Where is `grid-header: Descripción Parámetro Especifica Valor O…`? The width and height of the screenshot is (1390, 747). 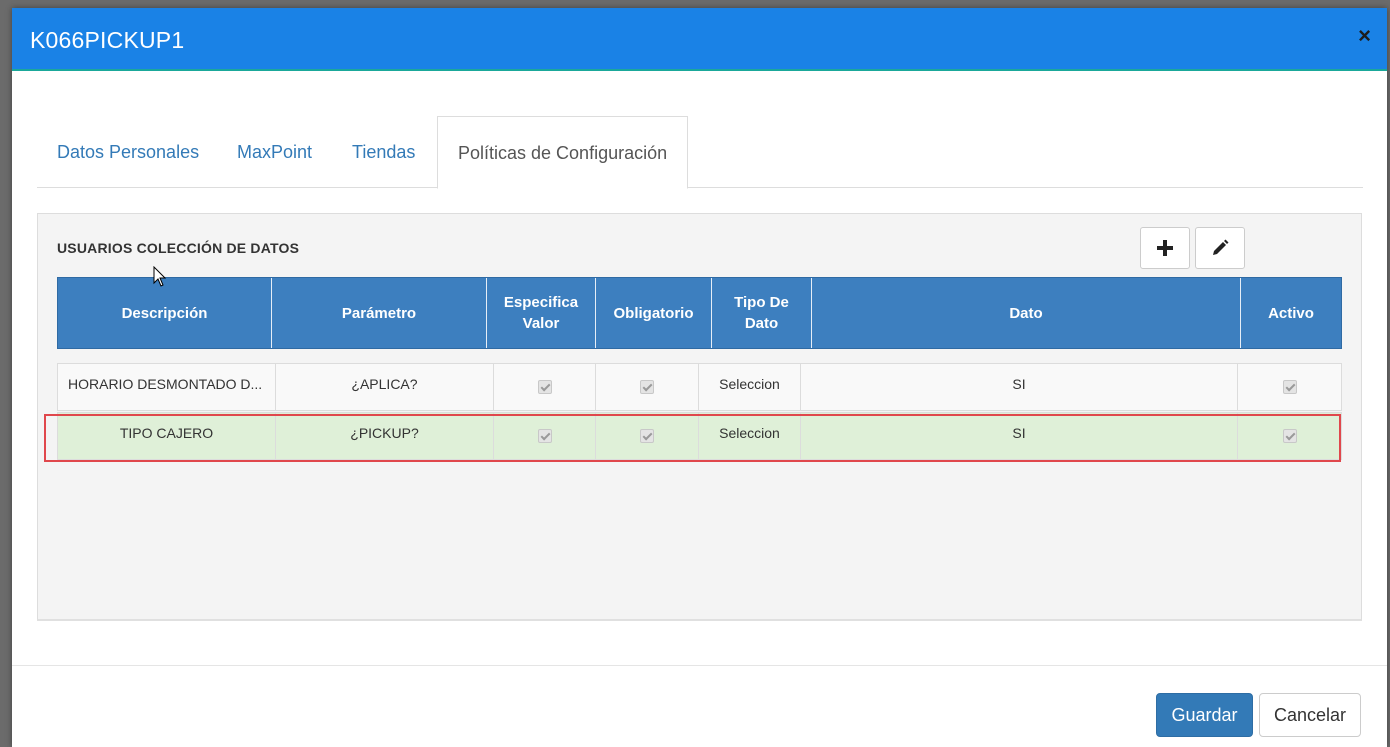 grid-header: Descripción Parámetro Especifica Valor O… is located at coordinates (699, 313).